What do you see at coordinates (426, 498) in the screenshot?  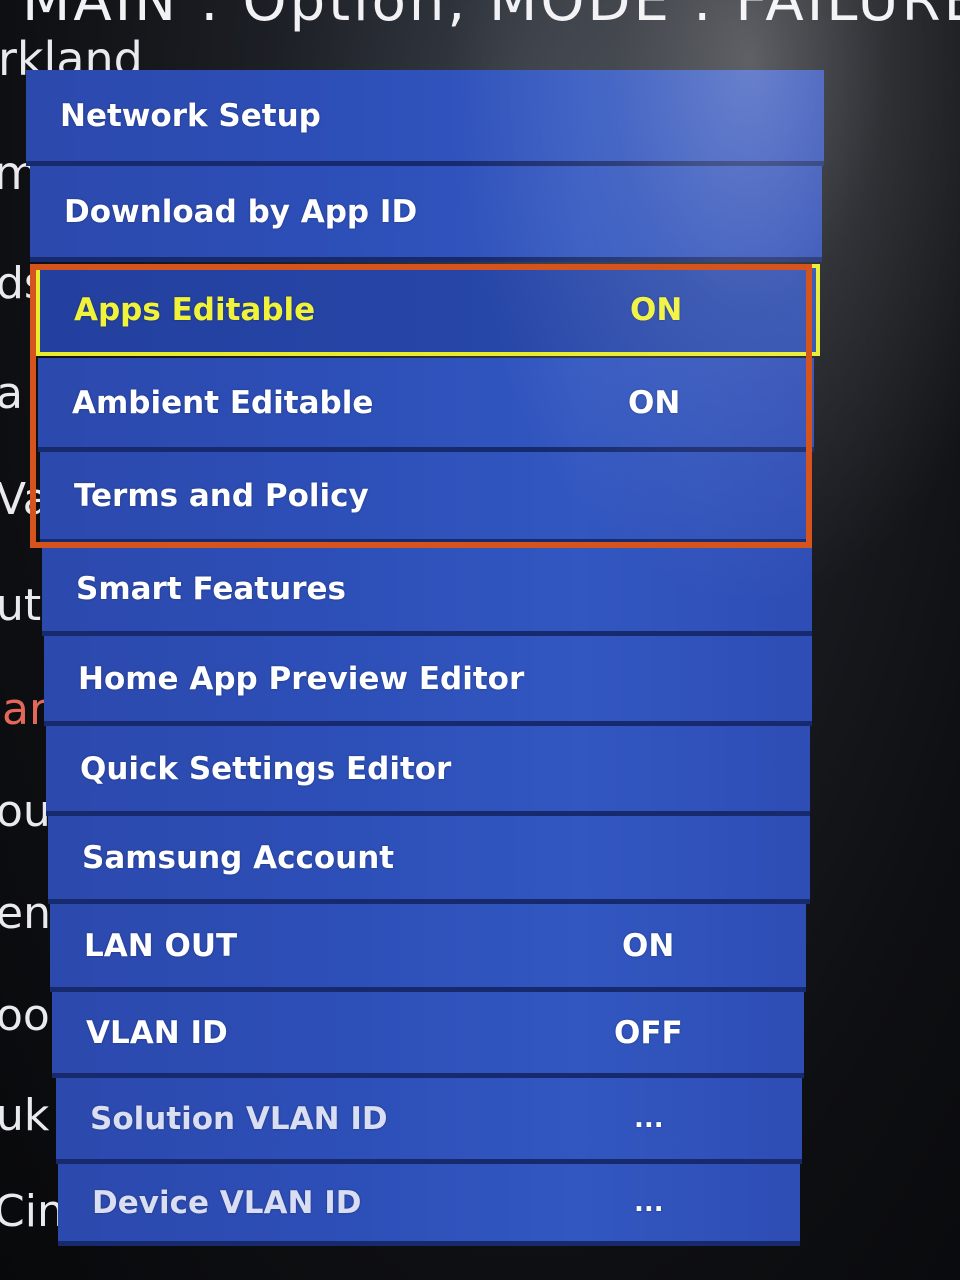 I see `menu-item-terms-and-policy: Terms and Policy` at bounding box center [426, 498].